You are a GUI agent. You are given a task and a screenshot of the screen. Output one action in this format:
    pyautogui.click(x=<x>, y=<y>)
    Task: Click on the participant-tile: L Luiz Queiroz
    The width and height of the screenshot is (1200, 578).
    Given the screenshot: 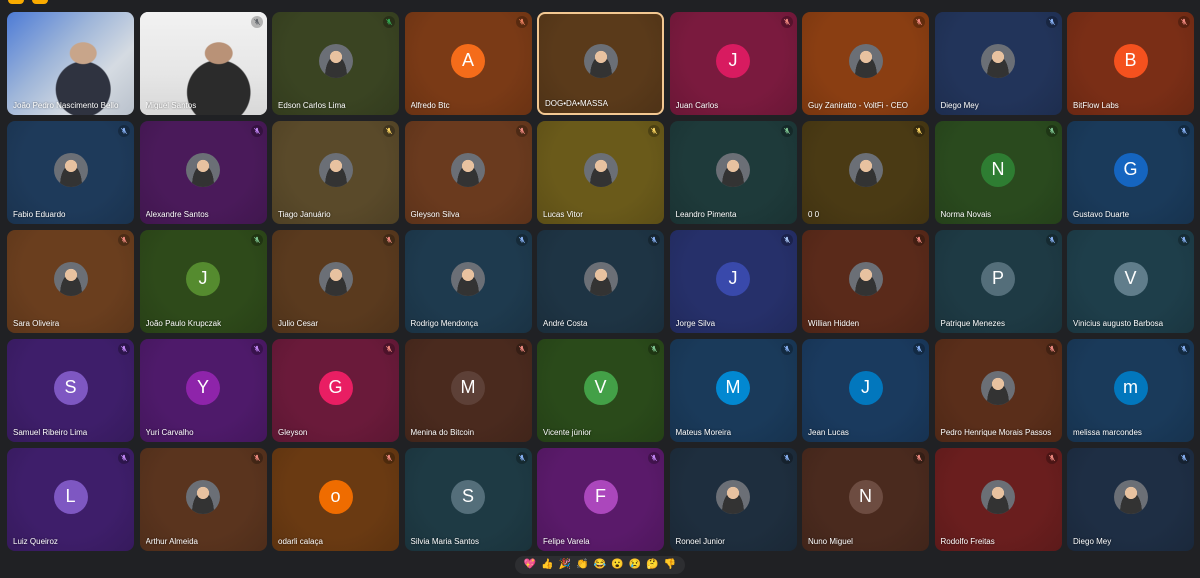 What is the action you would take?
    pyautogui.click(x=70, y=499)
    